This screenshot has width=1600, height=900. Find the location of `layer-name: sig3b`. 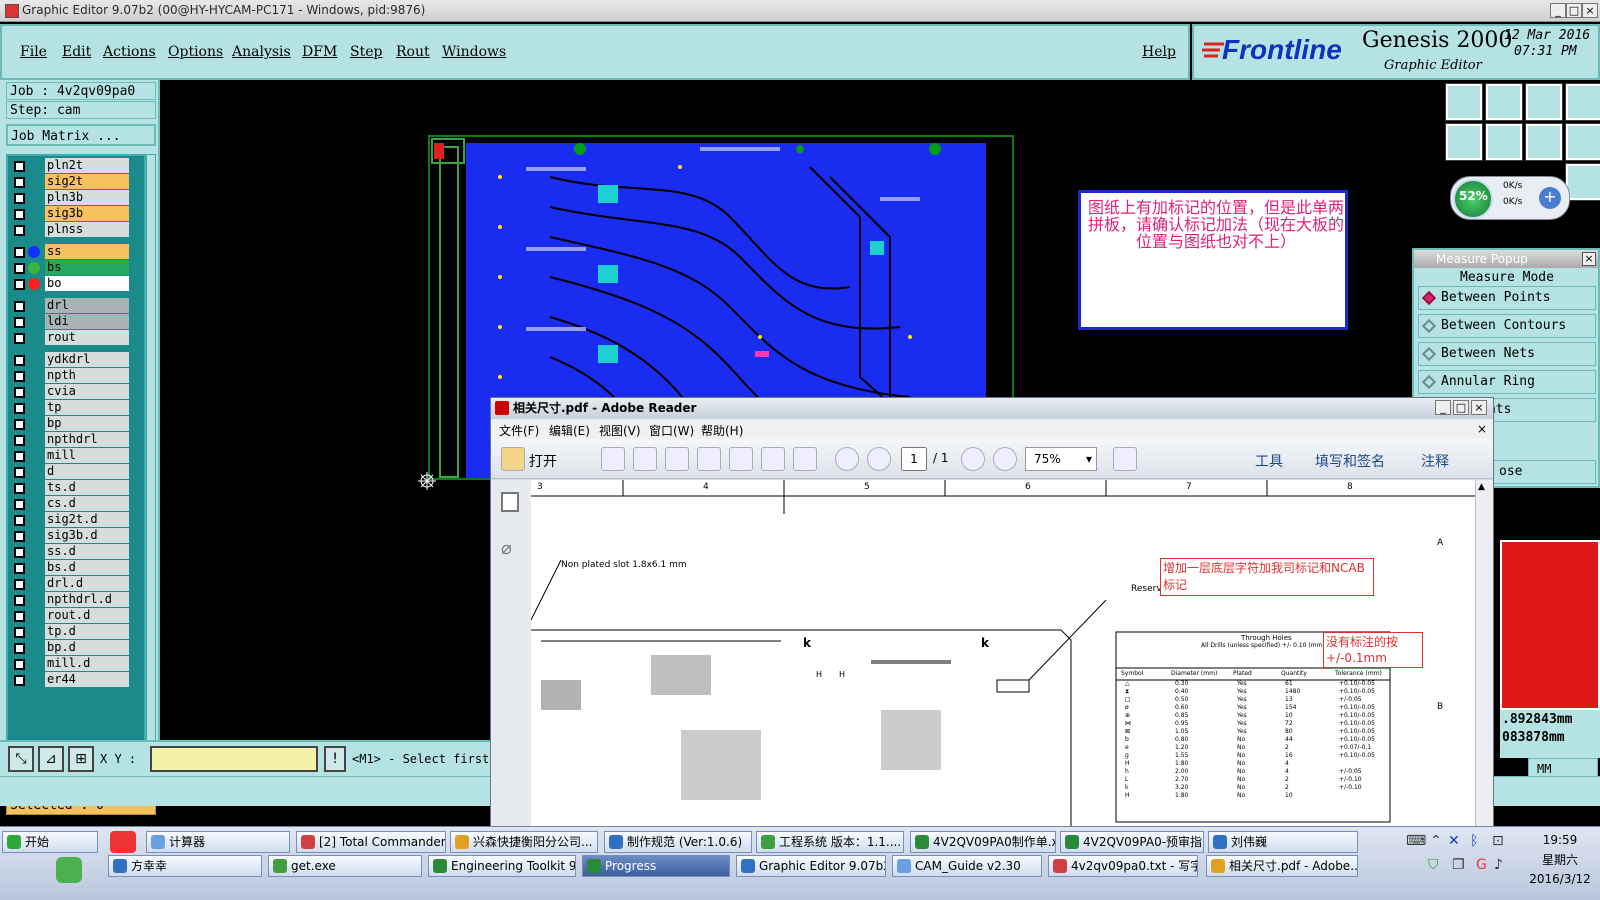

layer-name: sig3b is located at coordinates (87, 213).